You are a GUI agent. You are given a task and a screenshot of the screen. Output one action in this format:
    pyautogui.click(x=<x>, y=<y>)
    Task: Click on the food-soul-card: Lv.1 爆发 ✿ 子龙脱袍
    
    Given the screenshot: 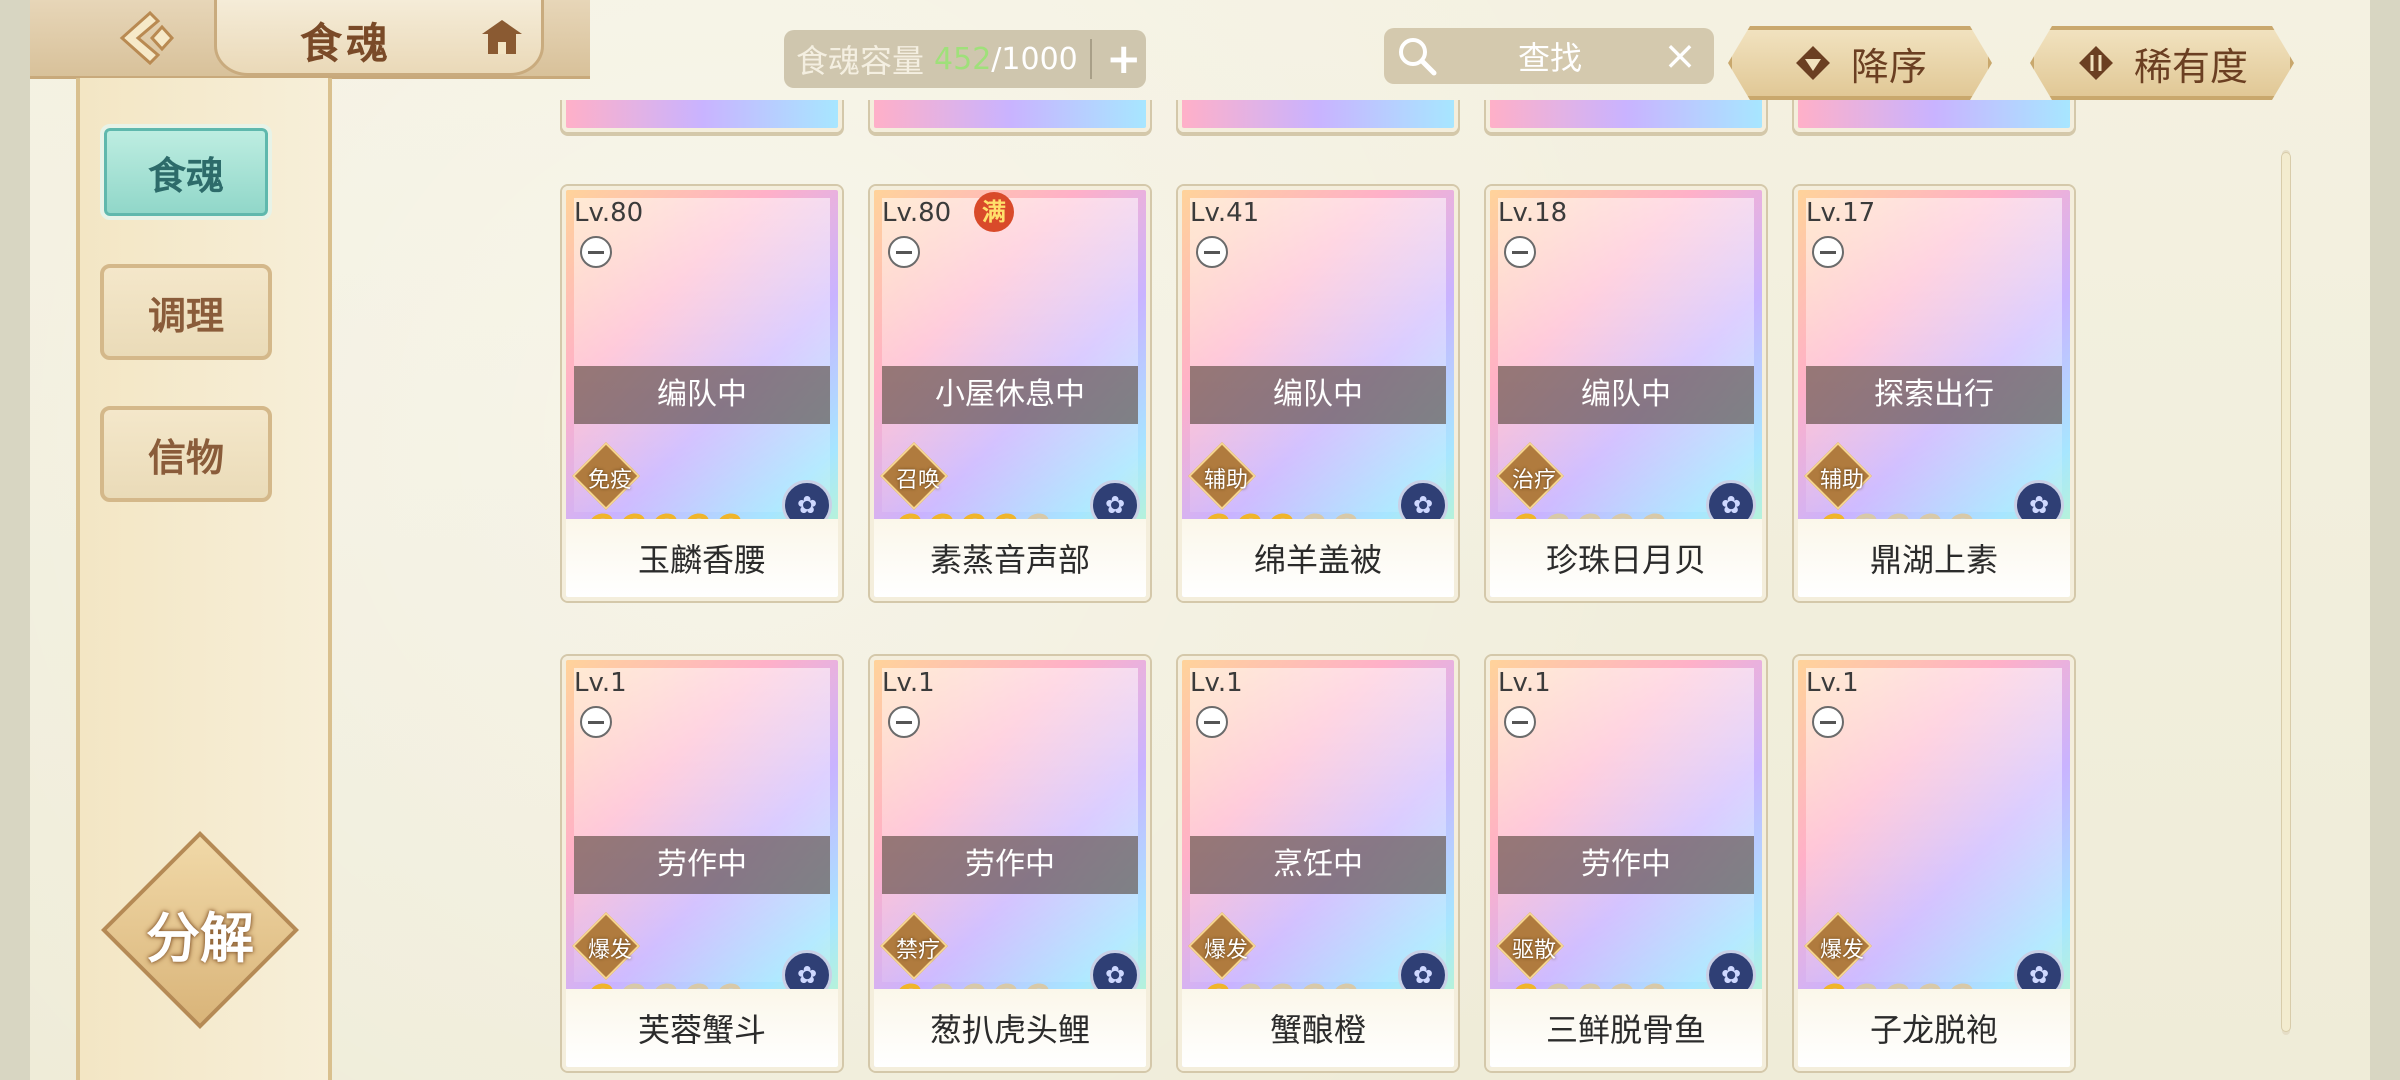 What is the action you would take?
    pyautogui.click(x=1934, y=863)
    